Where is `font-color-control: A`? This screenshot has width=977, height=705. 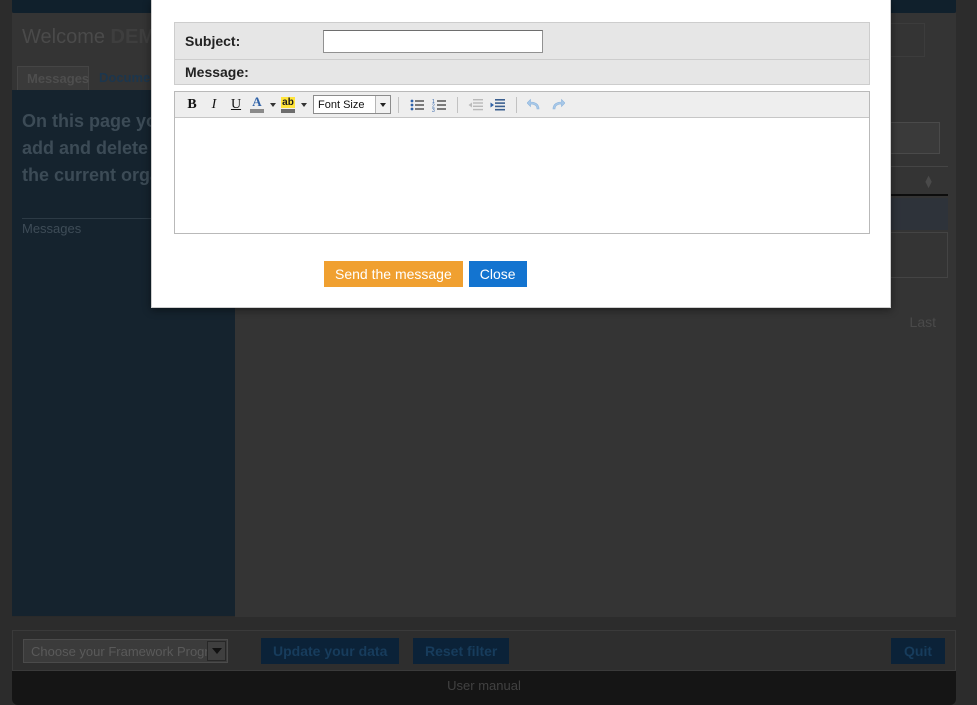
font-color-control: A is located at coordinates (262, 105).